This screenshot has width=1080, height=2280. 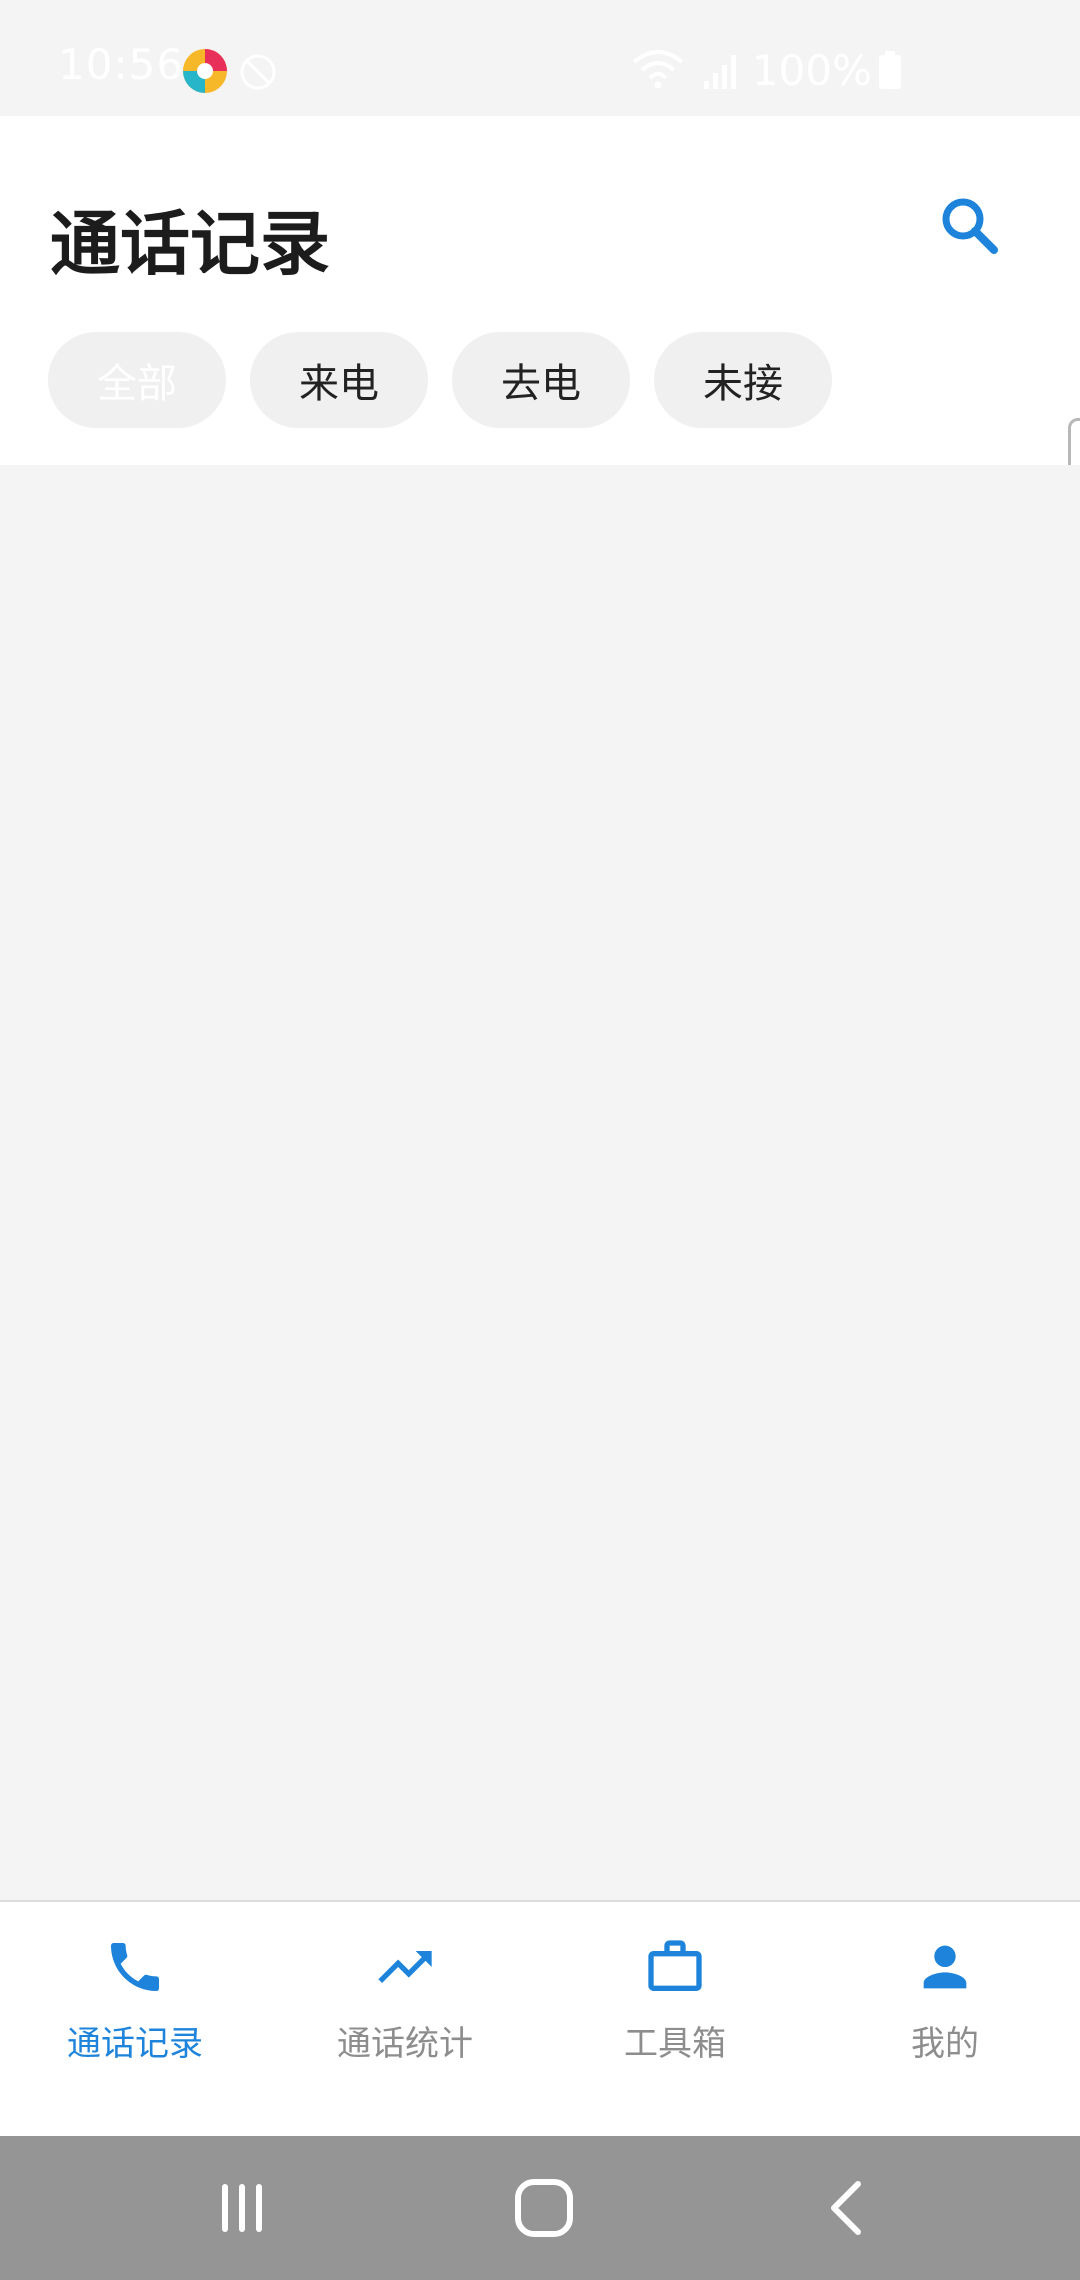 I want to click on page-title: 通话记录, so click(x=190, y=244).